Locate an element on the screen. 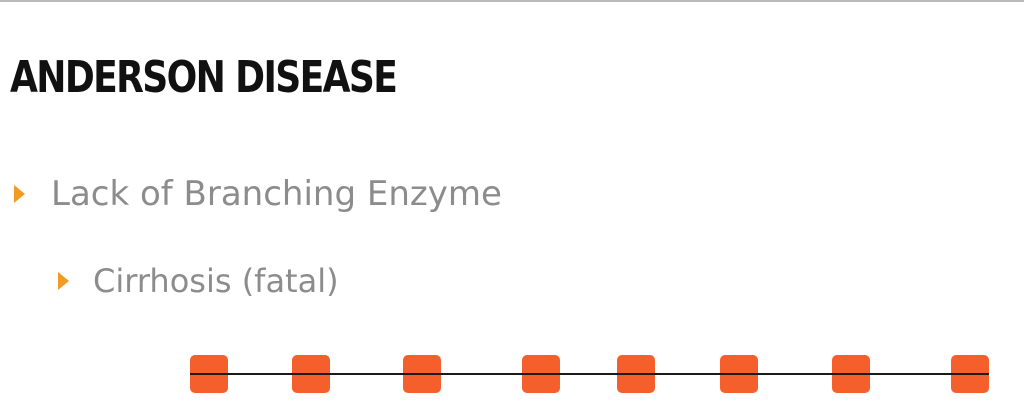 The width and height of the screenshot is (1024, 418). top-divider is located at coordinates (512, 1).